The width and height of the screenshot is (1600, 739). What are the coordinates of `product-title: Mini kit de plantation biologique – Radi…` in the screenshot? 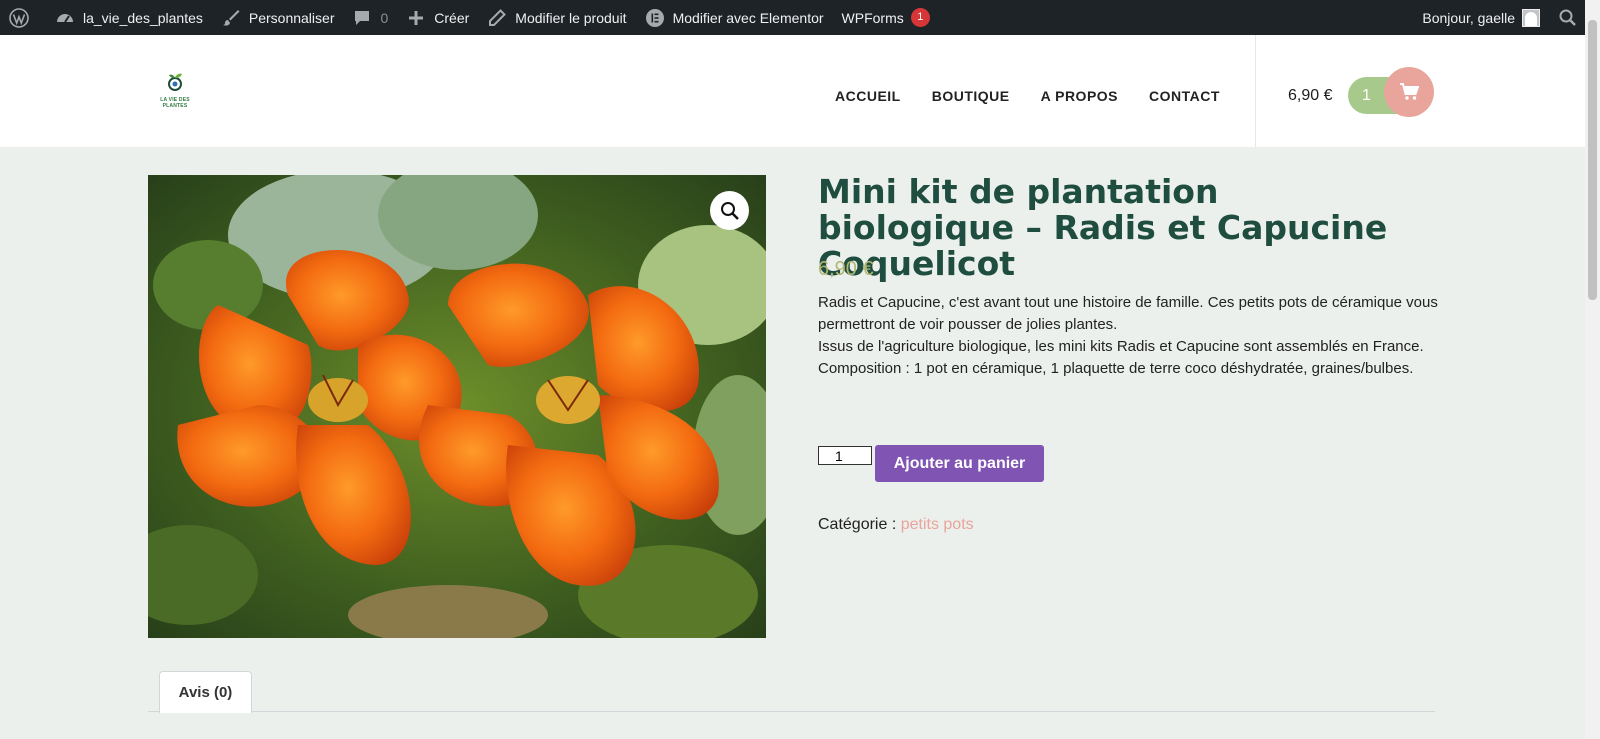 It's located at (1103, 227).